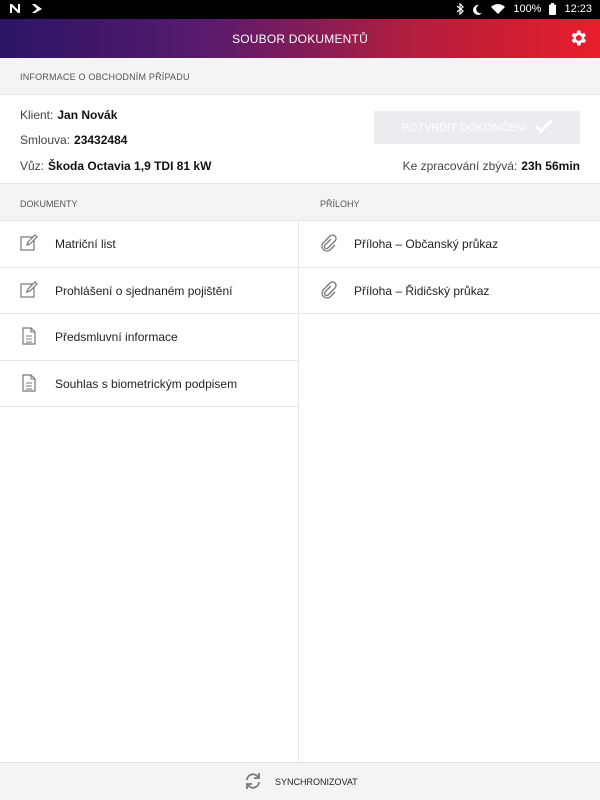 This screenshot has height=800, width=600. What do you see at coordinates (253, 782) in the screenshot?
I see `sync-icon` at bounding box center [253, 782].